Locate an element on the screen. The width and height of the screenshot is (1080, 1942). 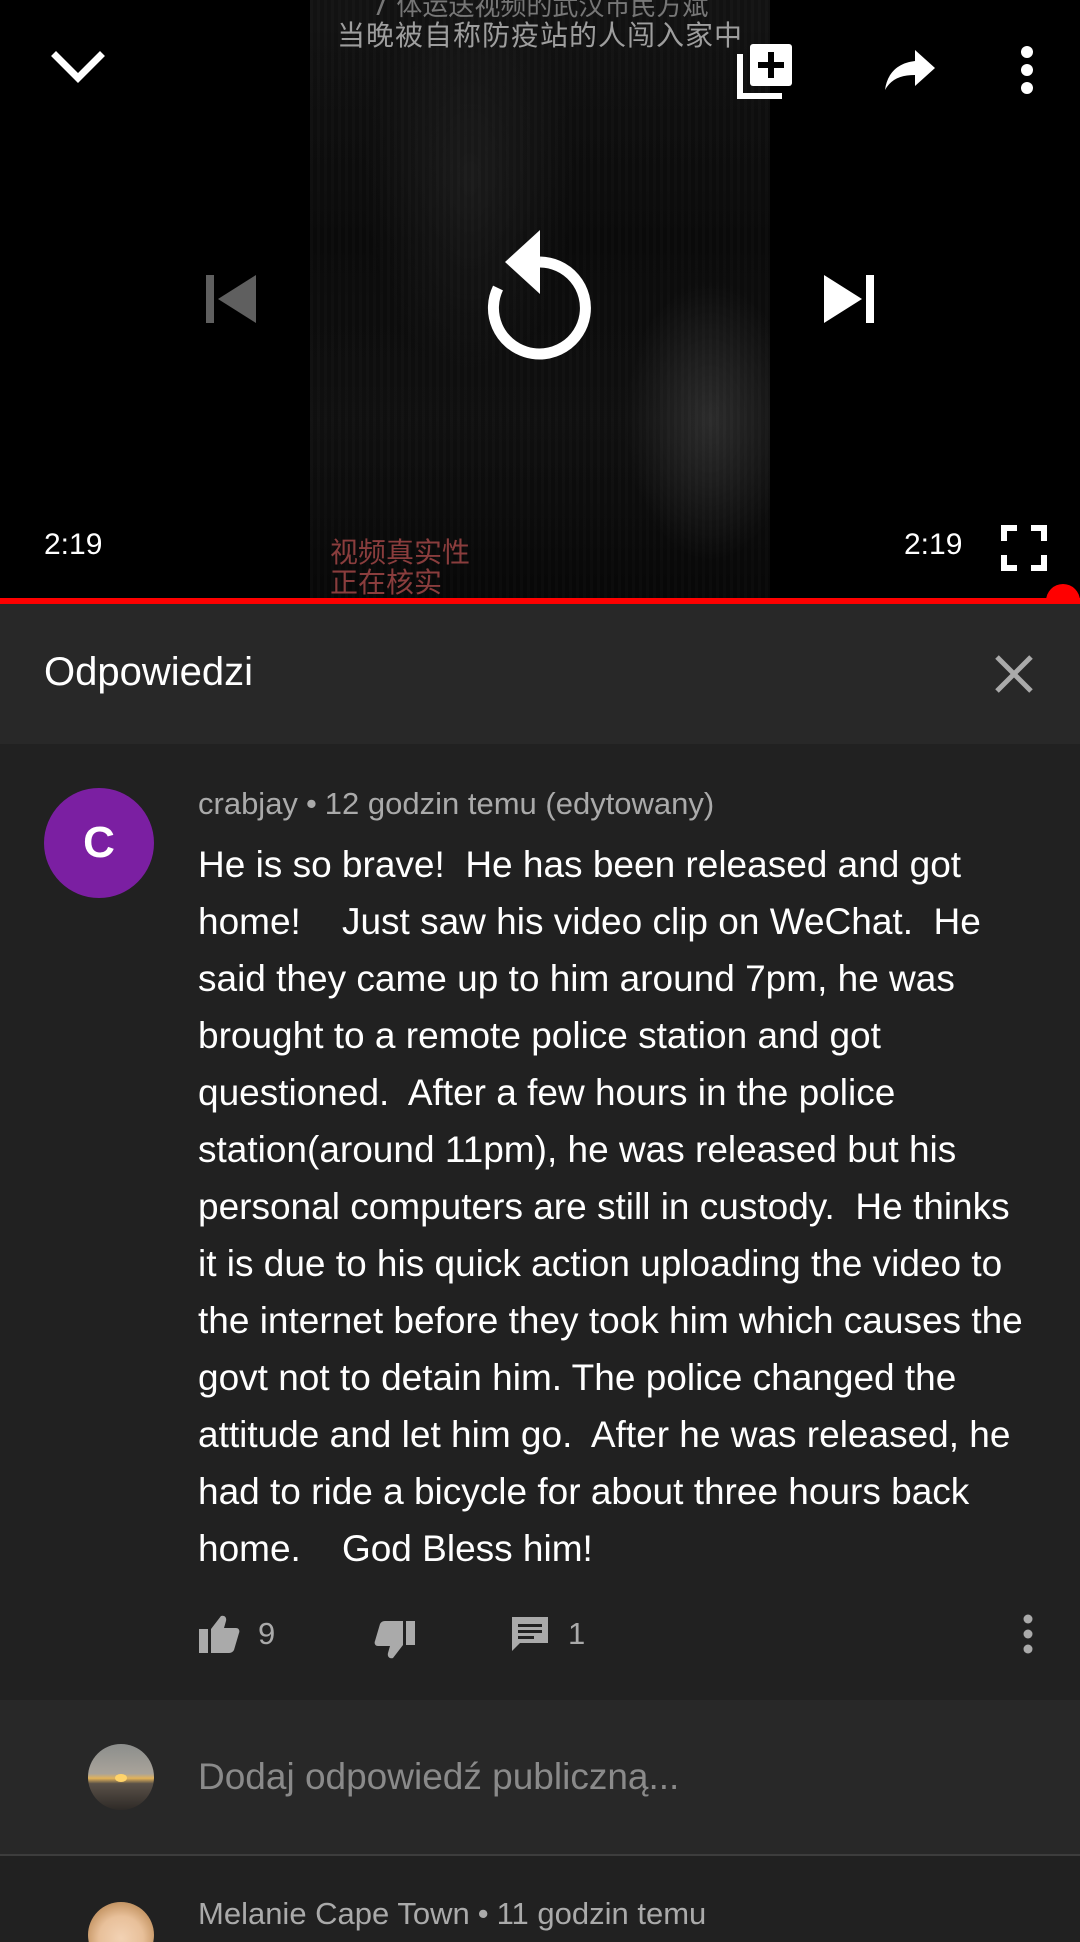
add-to-playlist-button is located at coordinates (766, 70).